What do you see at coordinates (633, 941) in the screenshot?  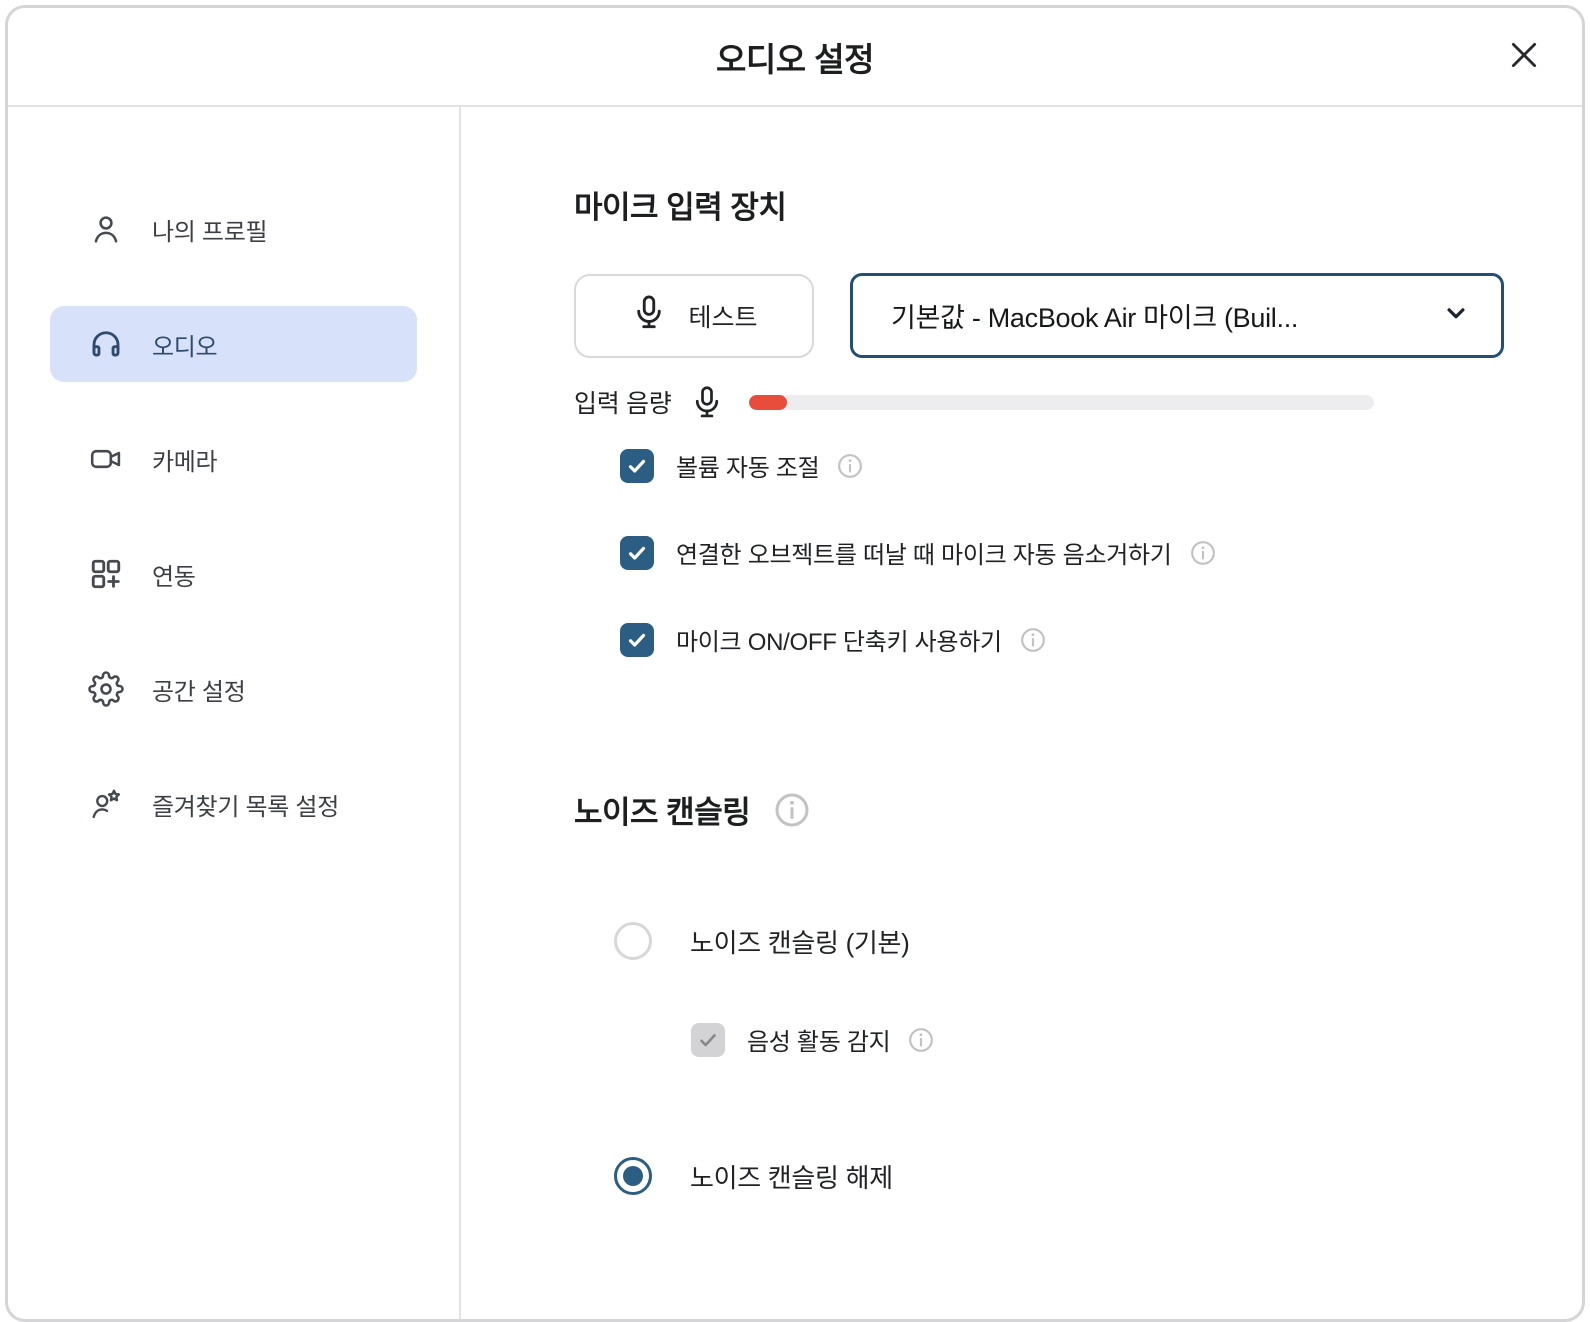 I see `radio-unselected-icon` at bounding box center [633, 941].